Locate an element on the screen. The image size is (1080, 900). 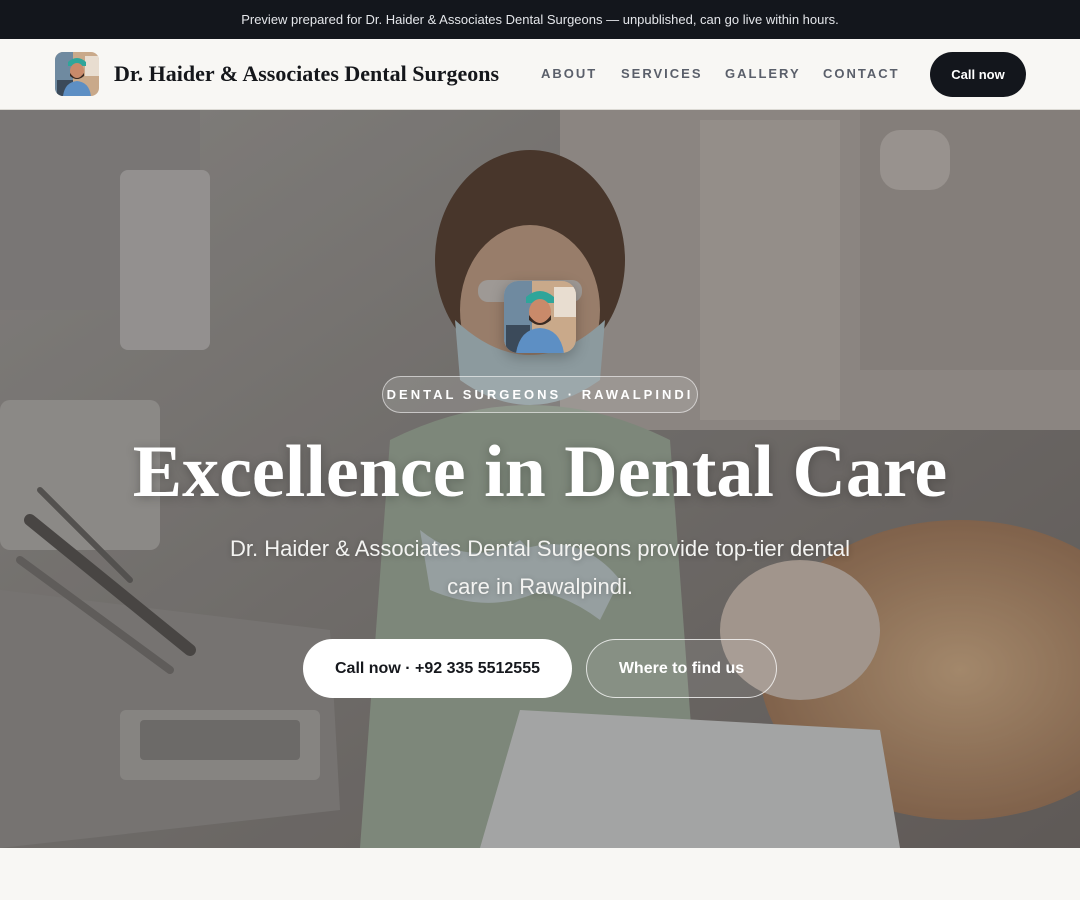
brand-name: Dr. Haider & Associates Dental Surgeons is located at coordinates (306, 74).